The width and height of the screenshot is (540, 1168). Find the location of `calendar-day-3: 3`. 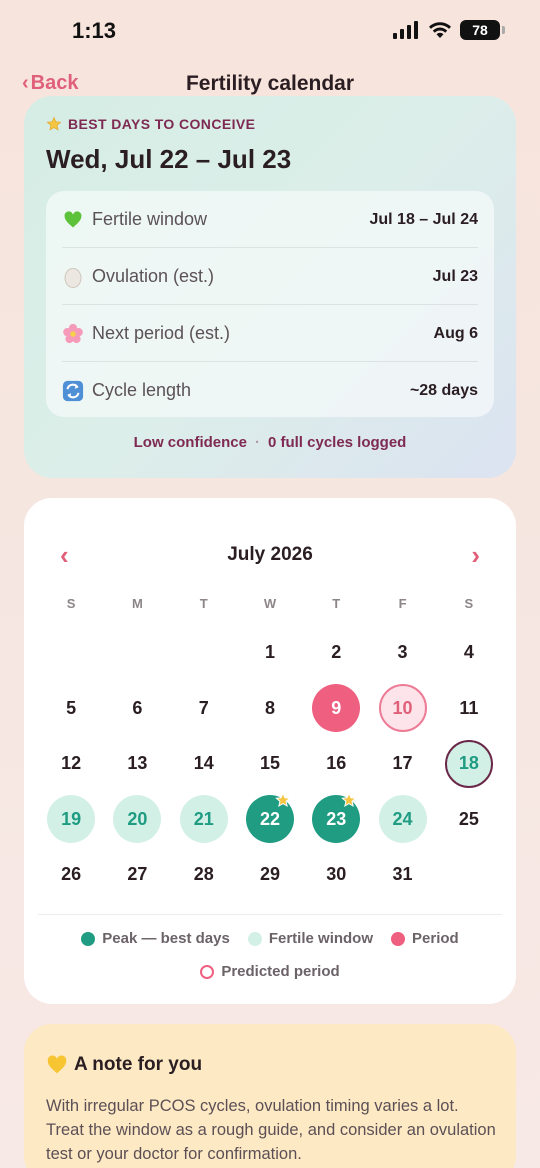

calendar-day-3: 3 is located at coordinates (402, 653).